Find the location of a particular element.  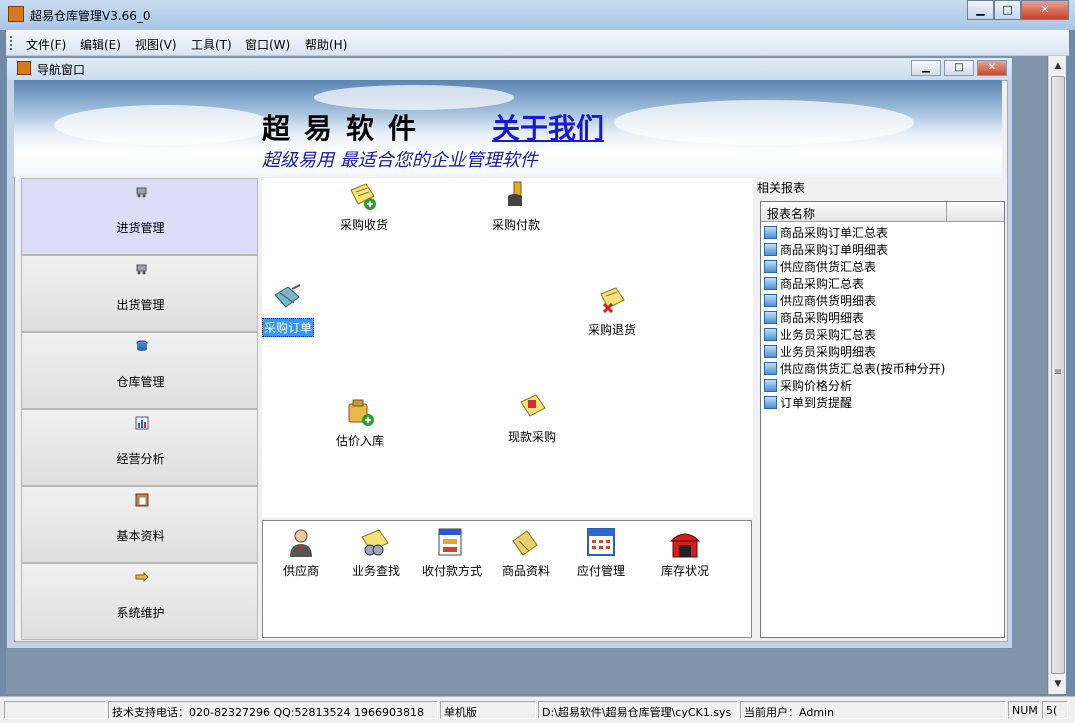

product-data-label: 商品资料 is located at coordinates (526, 570).